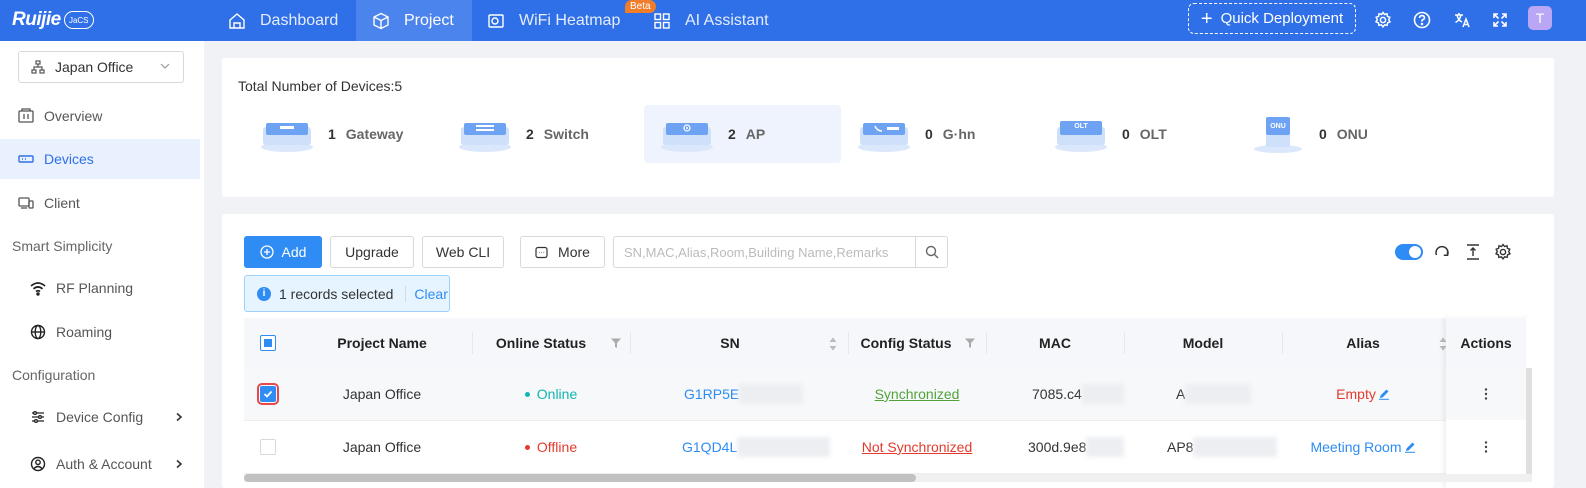 The height and width of the screenshot is (488, 1586). I want to click on device-type-onu: ONU 0 ONU, so click(1339, 134).